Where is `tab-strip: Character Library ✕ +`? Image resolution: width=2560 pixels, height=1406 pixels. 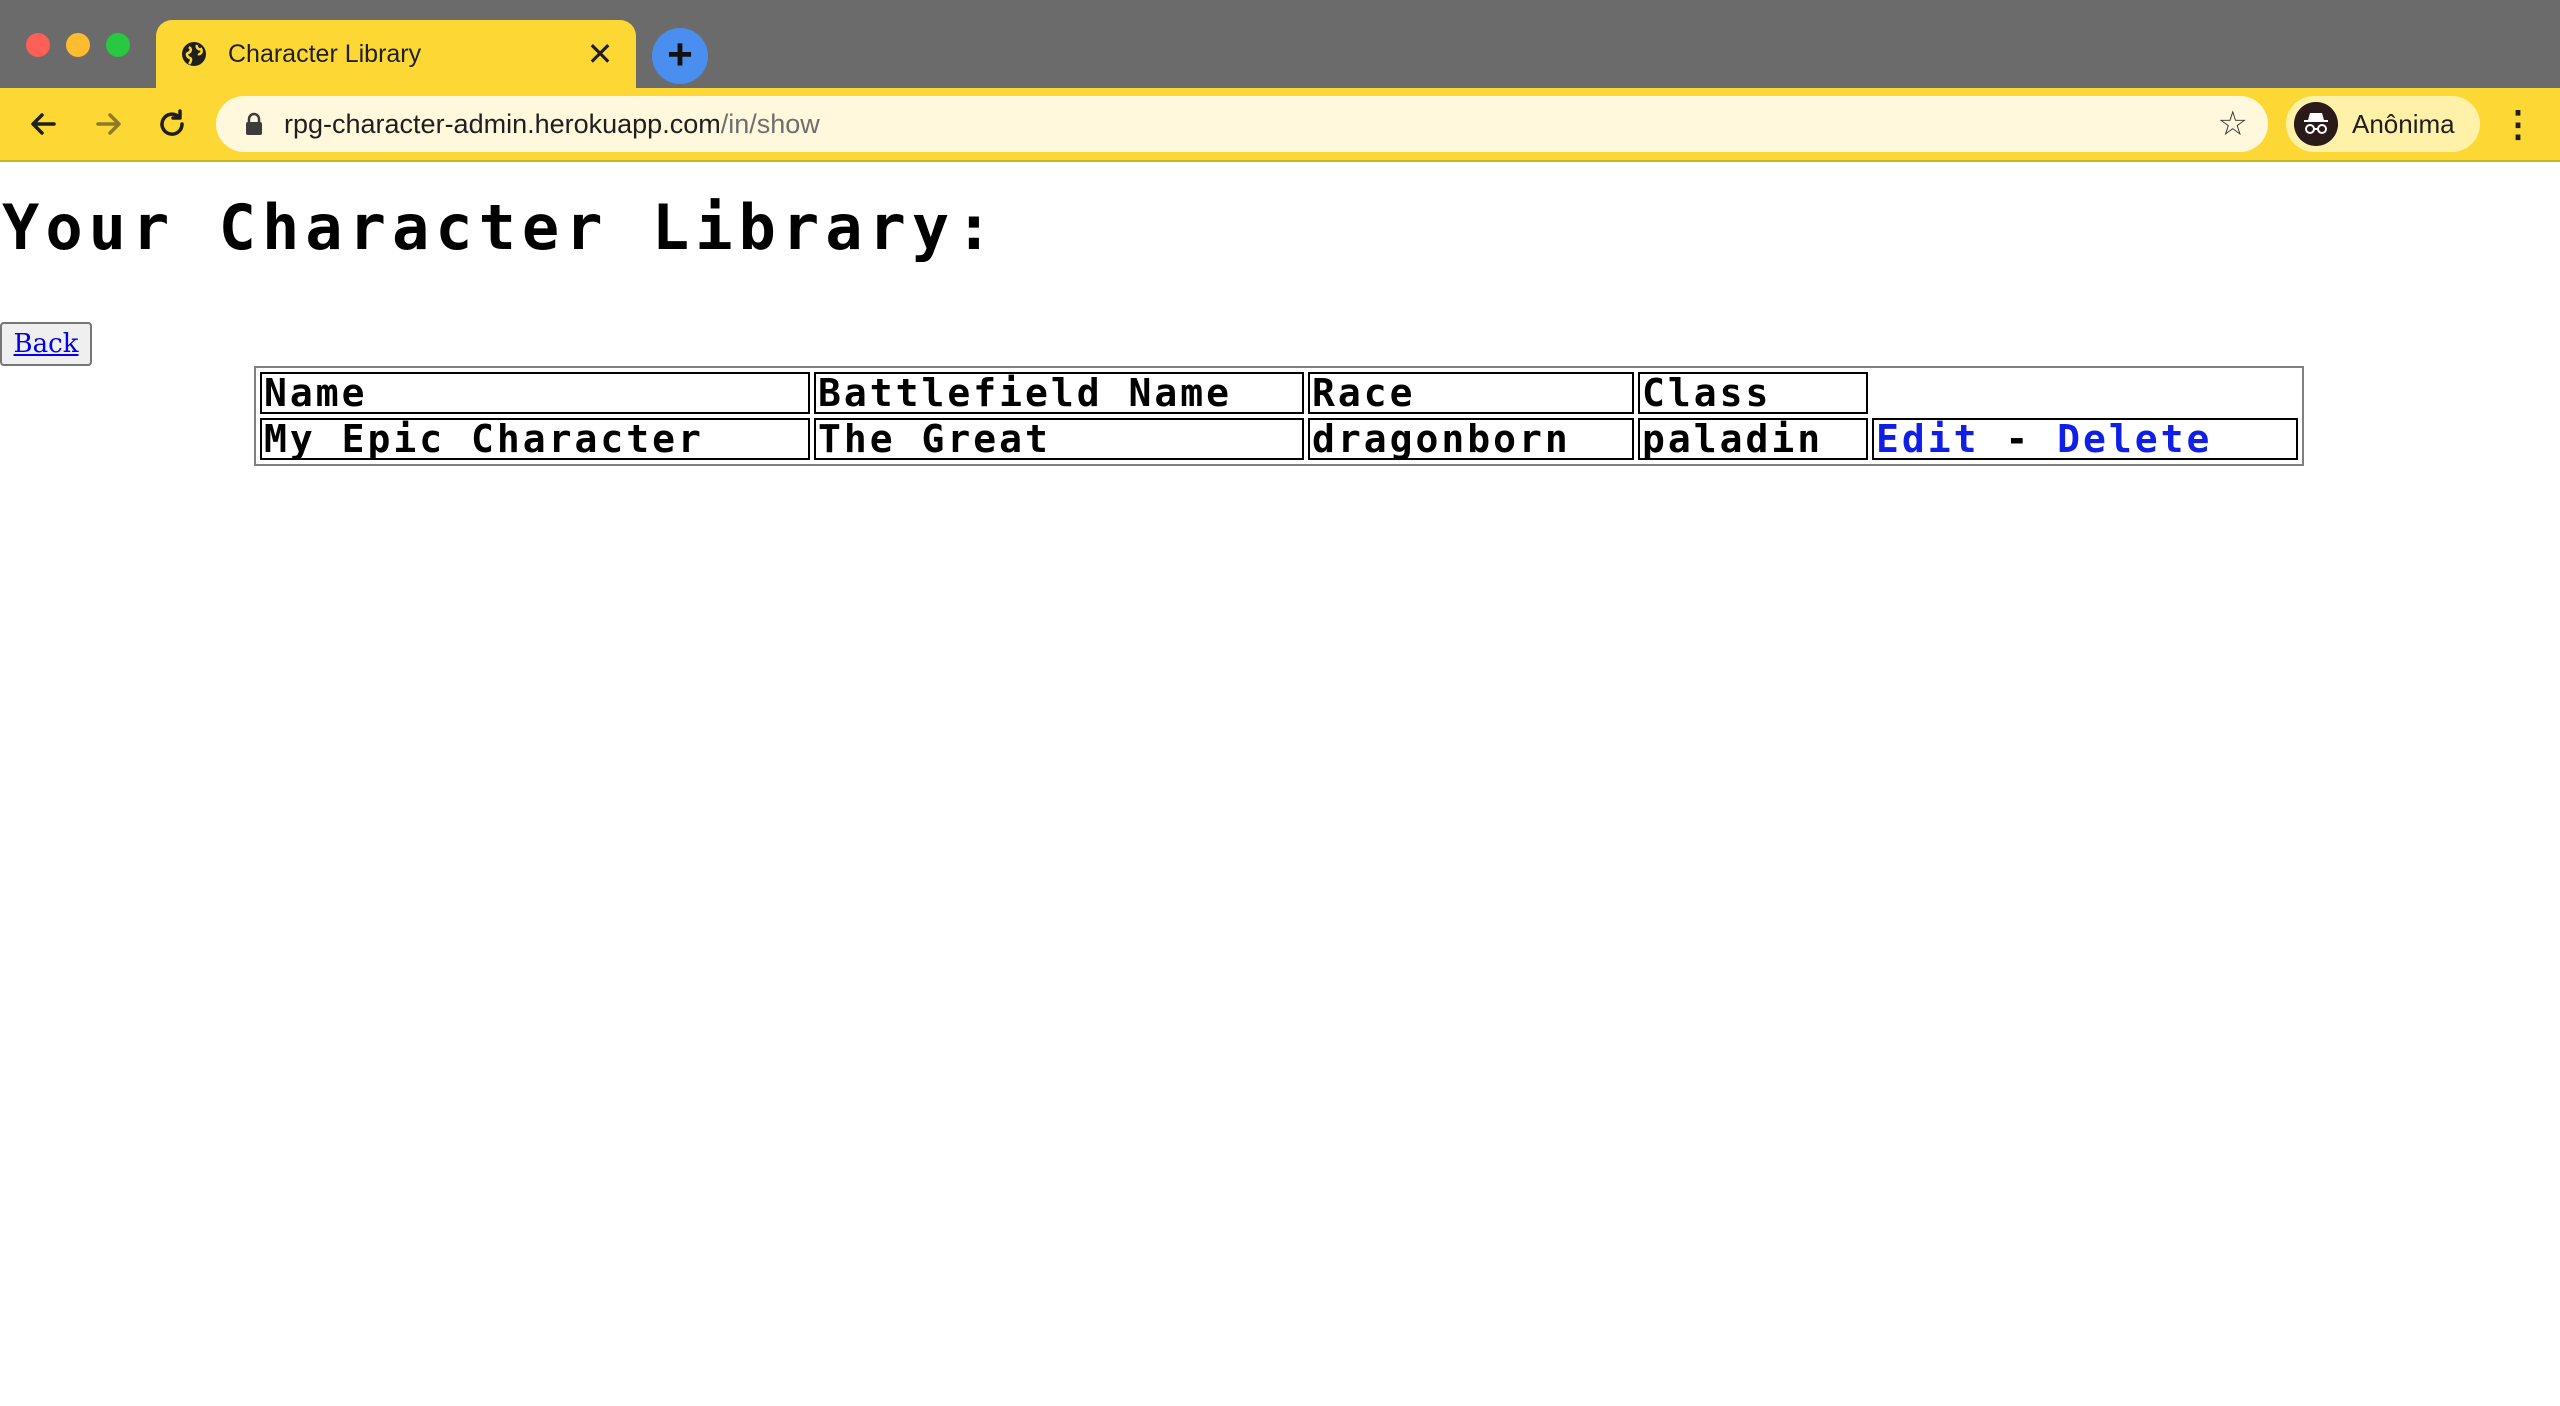
tab-strip: Character Library ✕ + is located at coordinates (1280, 44).